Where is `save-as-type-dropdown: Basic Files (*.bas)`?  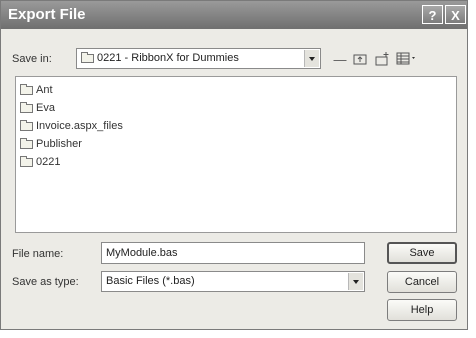 save-as-type-dropdown: Basic Files (*.bas) is located at coordinates (233, 281).